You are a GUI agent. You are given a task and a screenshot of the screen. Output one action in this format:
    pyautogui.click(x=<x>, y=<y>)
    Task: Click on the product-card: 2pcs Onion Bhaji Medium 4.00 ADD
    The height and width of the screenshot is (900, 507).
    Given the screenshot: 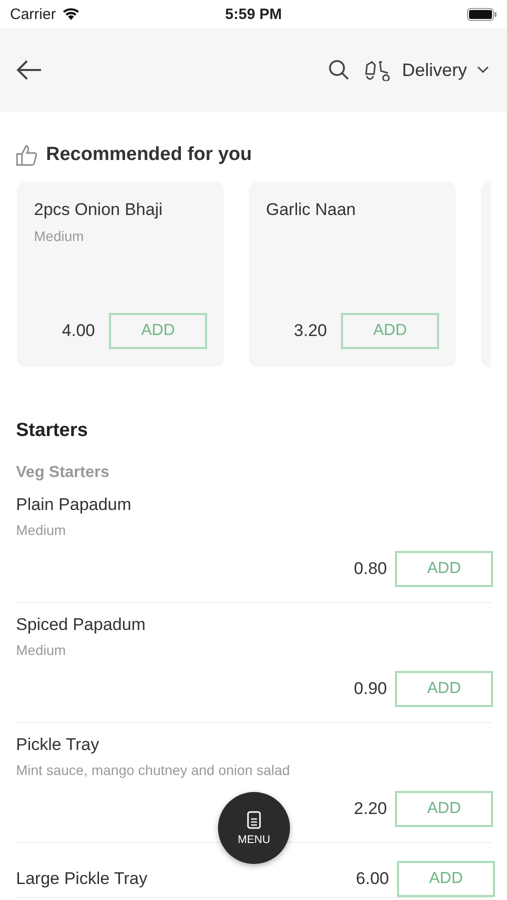 What is the action you would take?
    pyautogui.click(x=120, y=274)
    